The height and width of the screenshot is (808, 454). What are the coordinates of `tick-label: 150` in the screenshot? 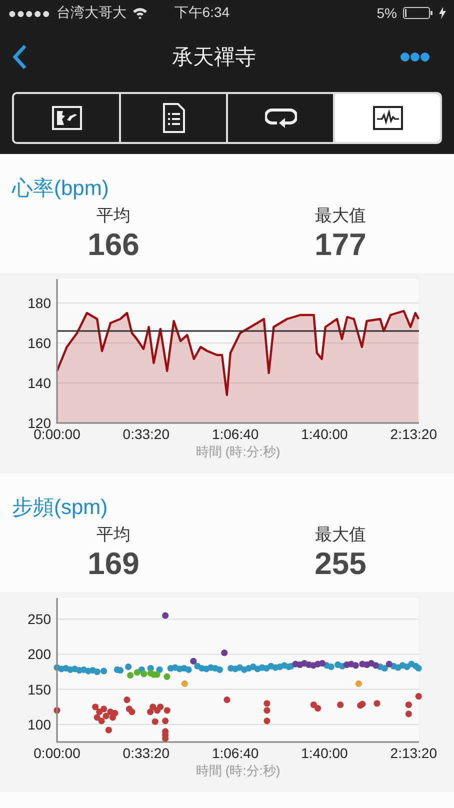 It's located at (39, 689).